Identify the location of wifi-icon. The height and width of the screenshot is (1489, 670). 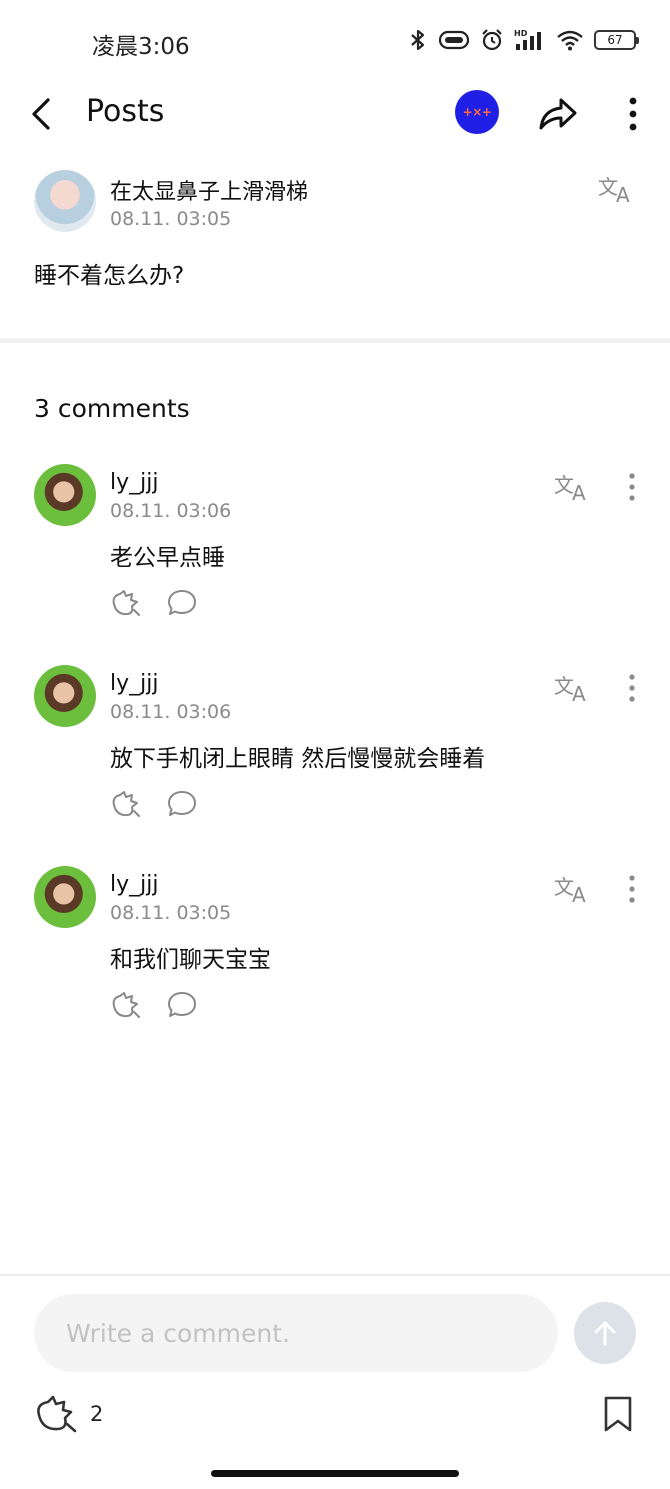
(570, 40).